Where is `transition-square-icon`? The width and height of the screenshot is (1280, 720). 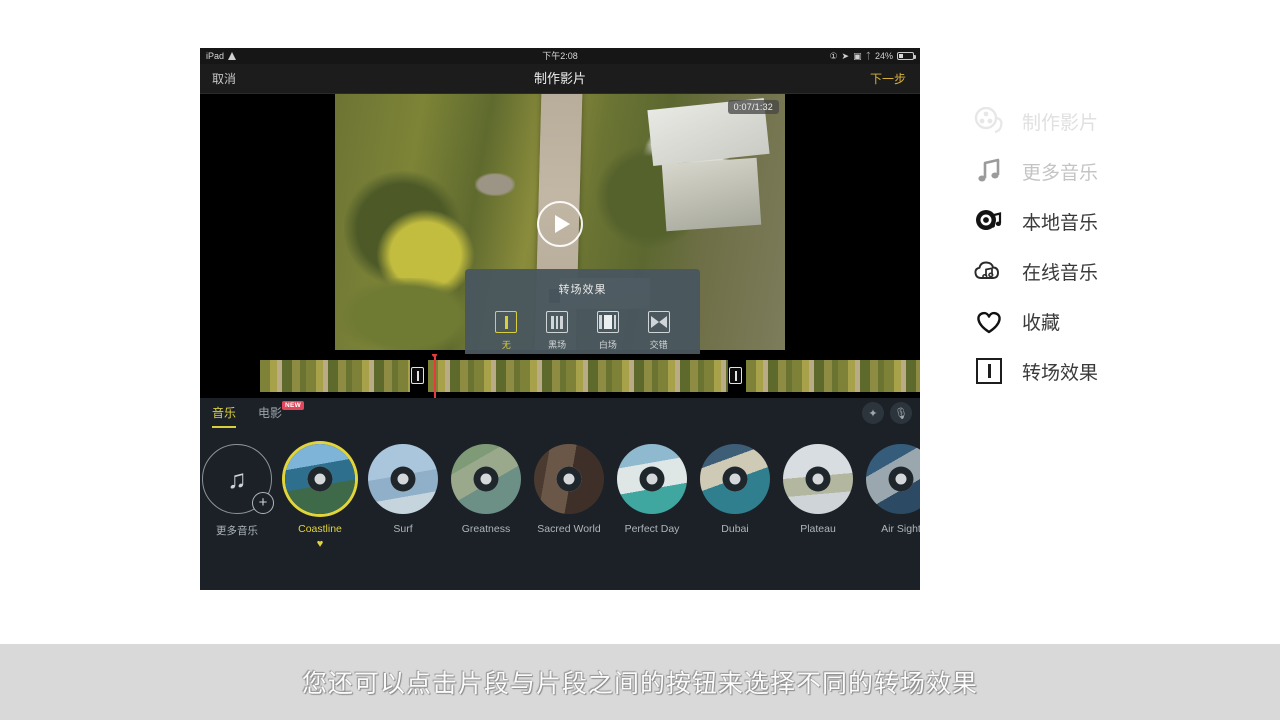
transition-square-icon is located at coordinates (989, 371).